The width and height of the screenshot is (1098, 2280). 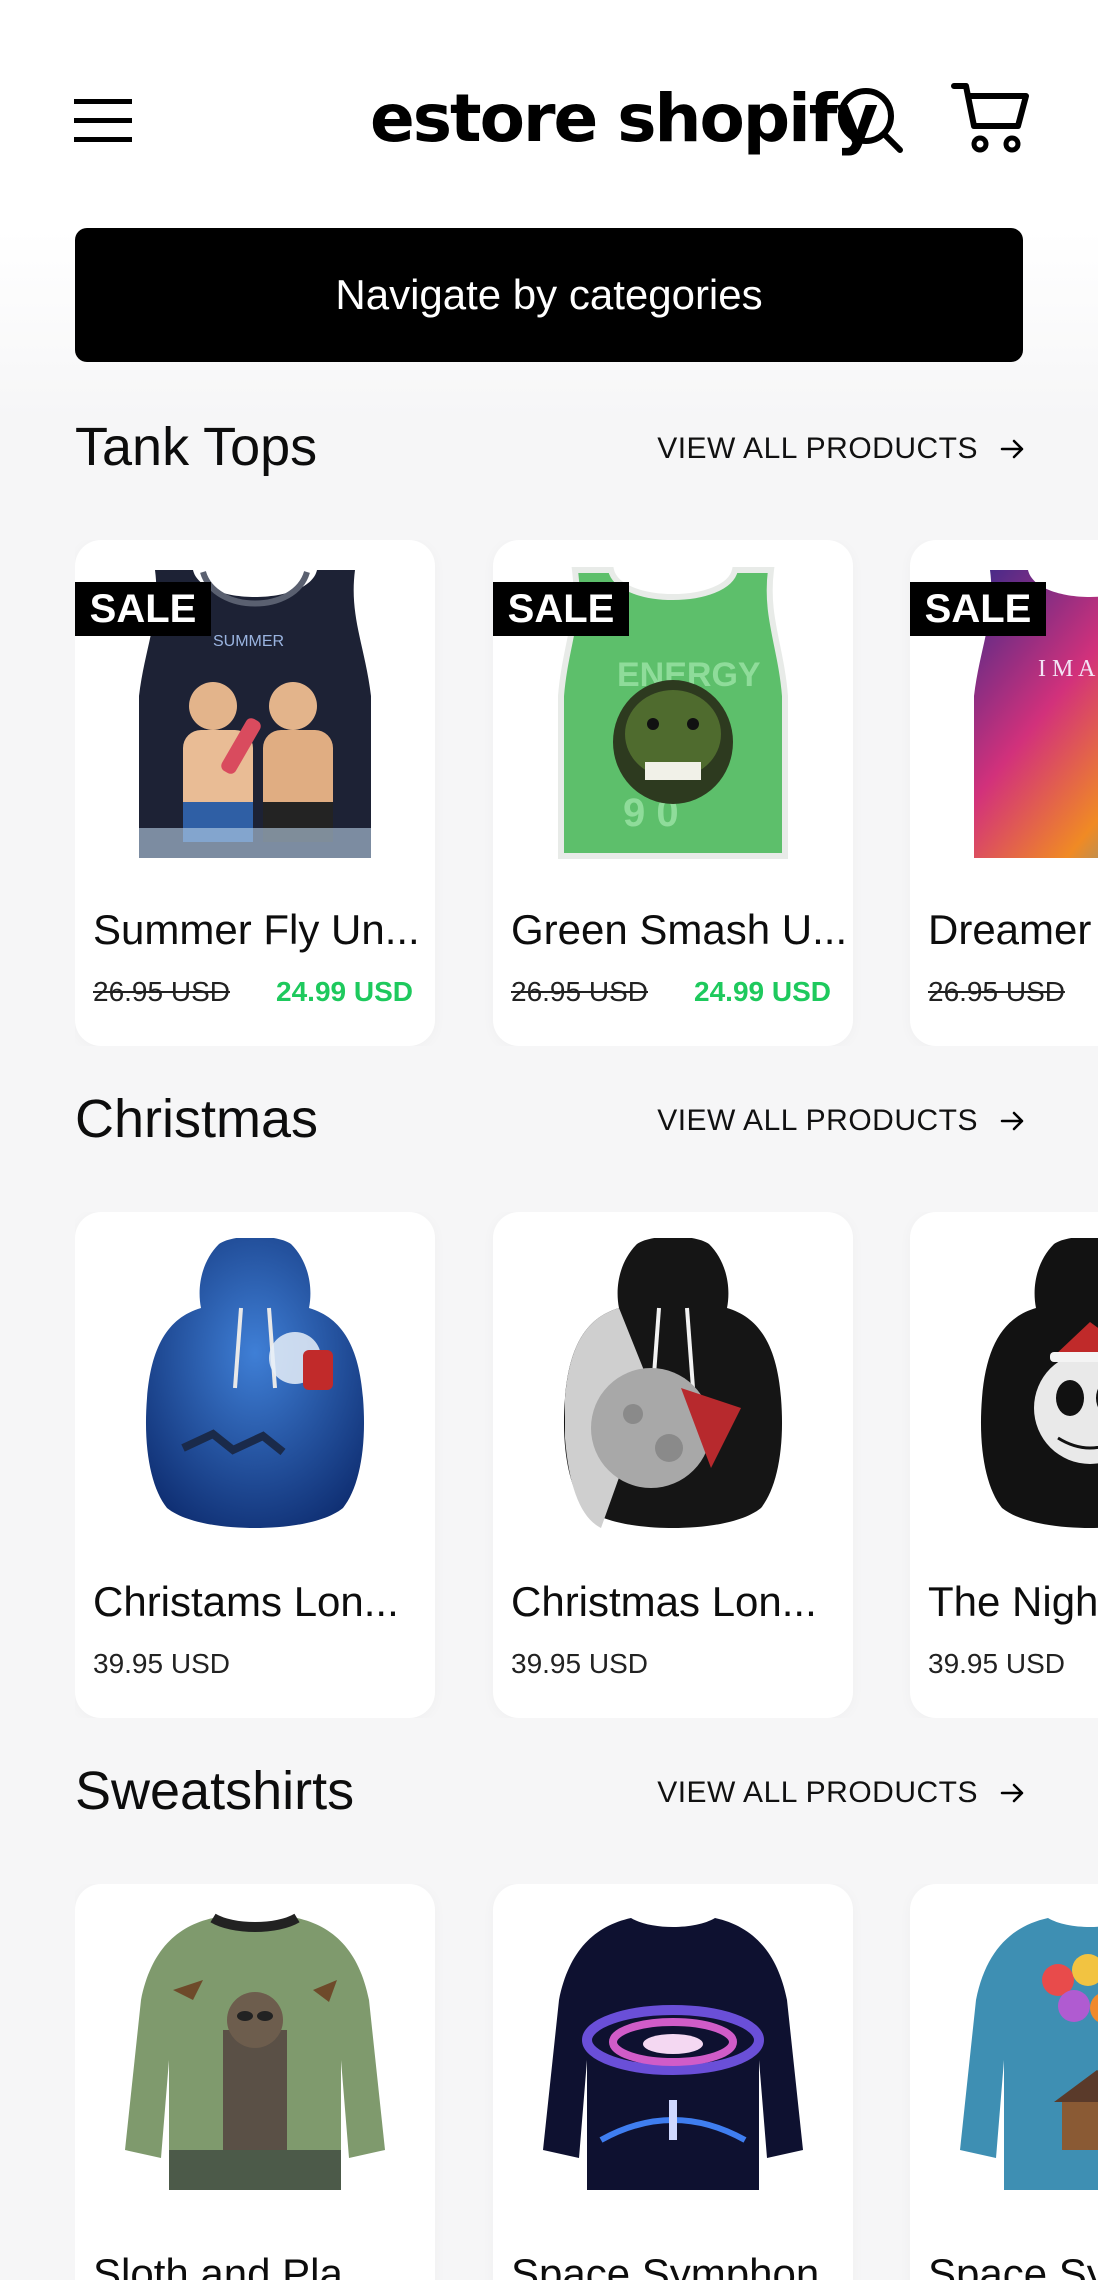 What do you see at coordinates (248, 641) in the screenshot?
I see `svg-text: SUMMER` at bounding box center [248, 641].